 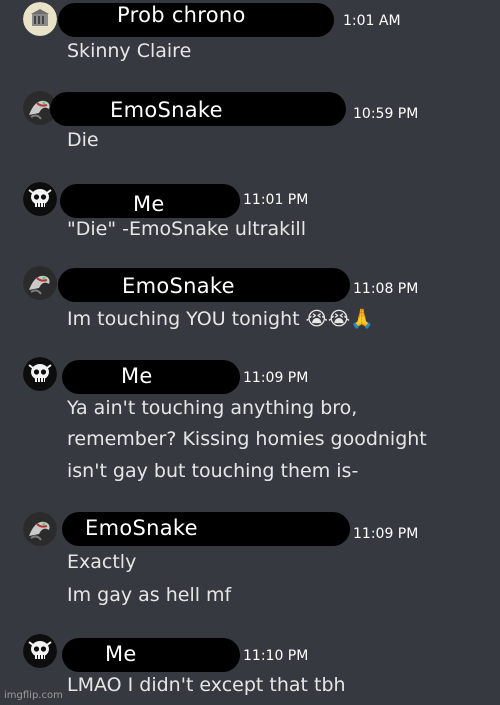 I want to click on message-text: Im gay as hell mf, so click(x=149, y=595).